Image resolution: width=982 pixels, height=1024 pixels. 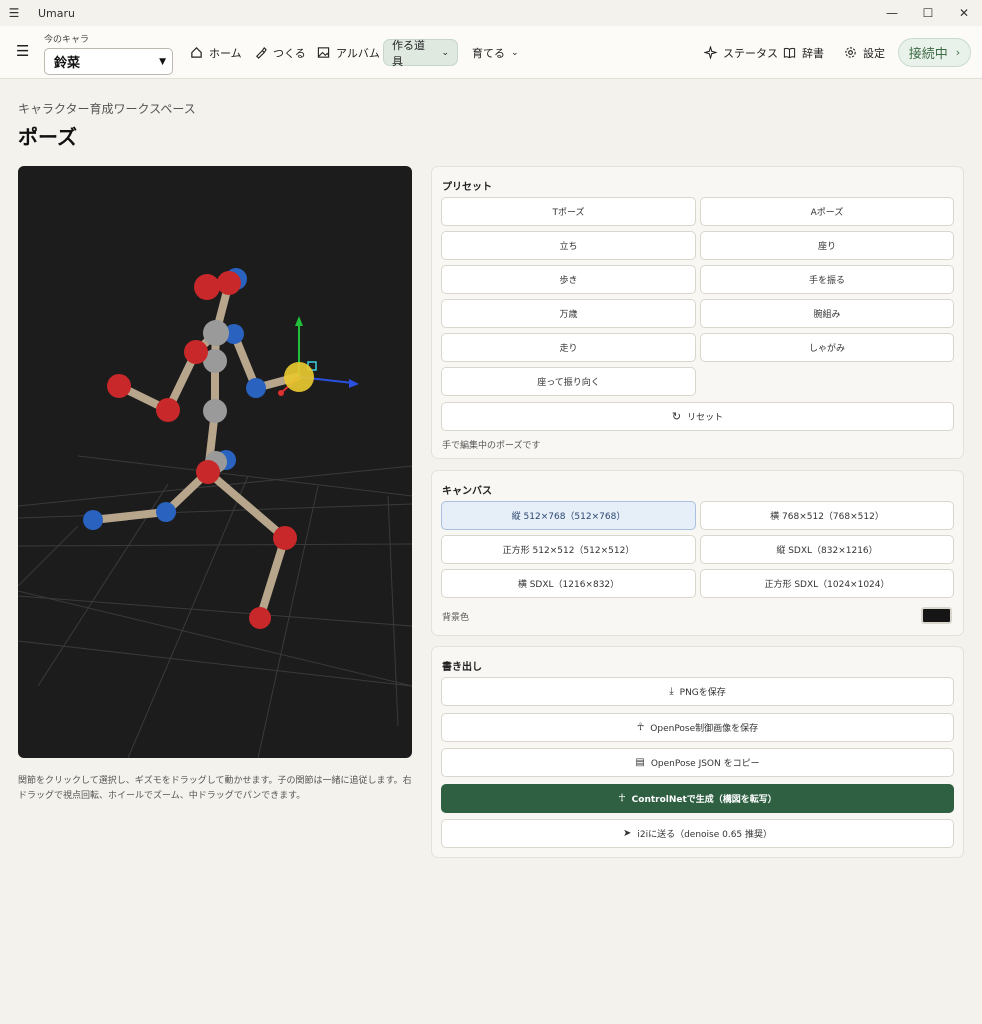 I want to click on export-heading: 書き出し, so click(x=462, y=667).